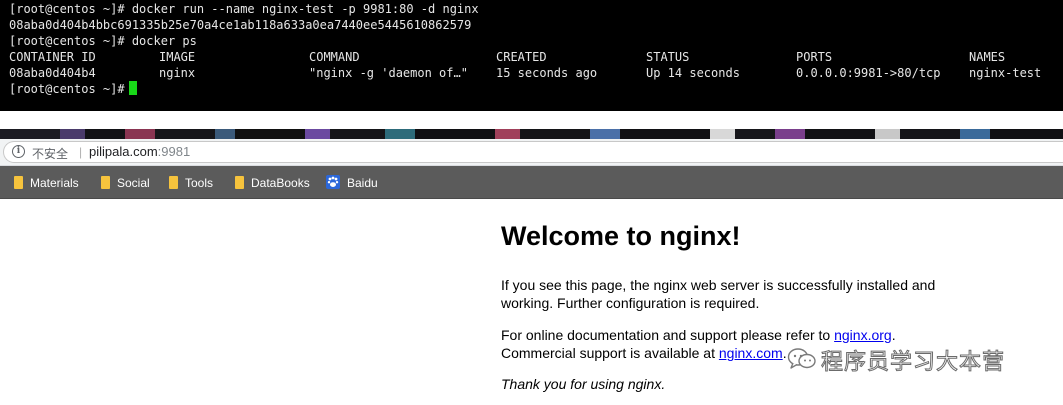  What do you see at coordinates (199, 183) in the screenshot?
I see `bookmark-label: Tools` at bounding box center [199, 183].